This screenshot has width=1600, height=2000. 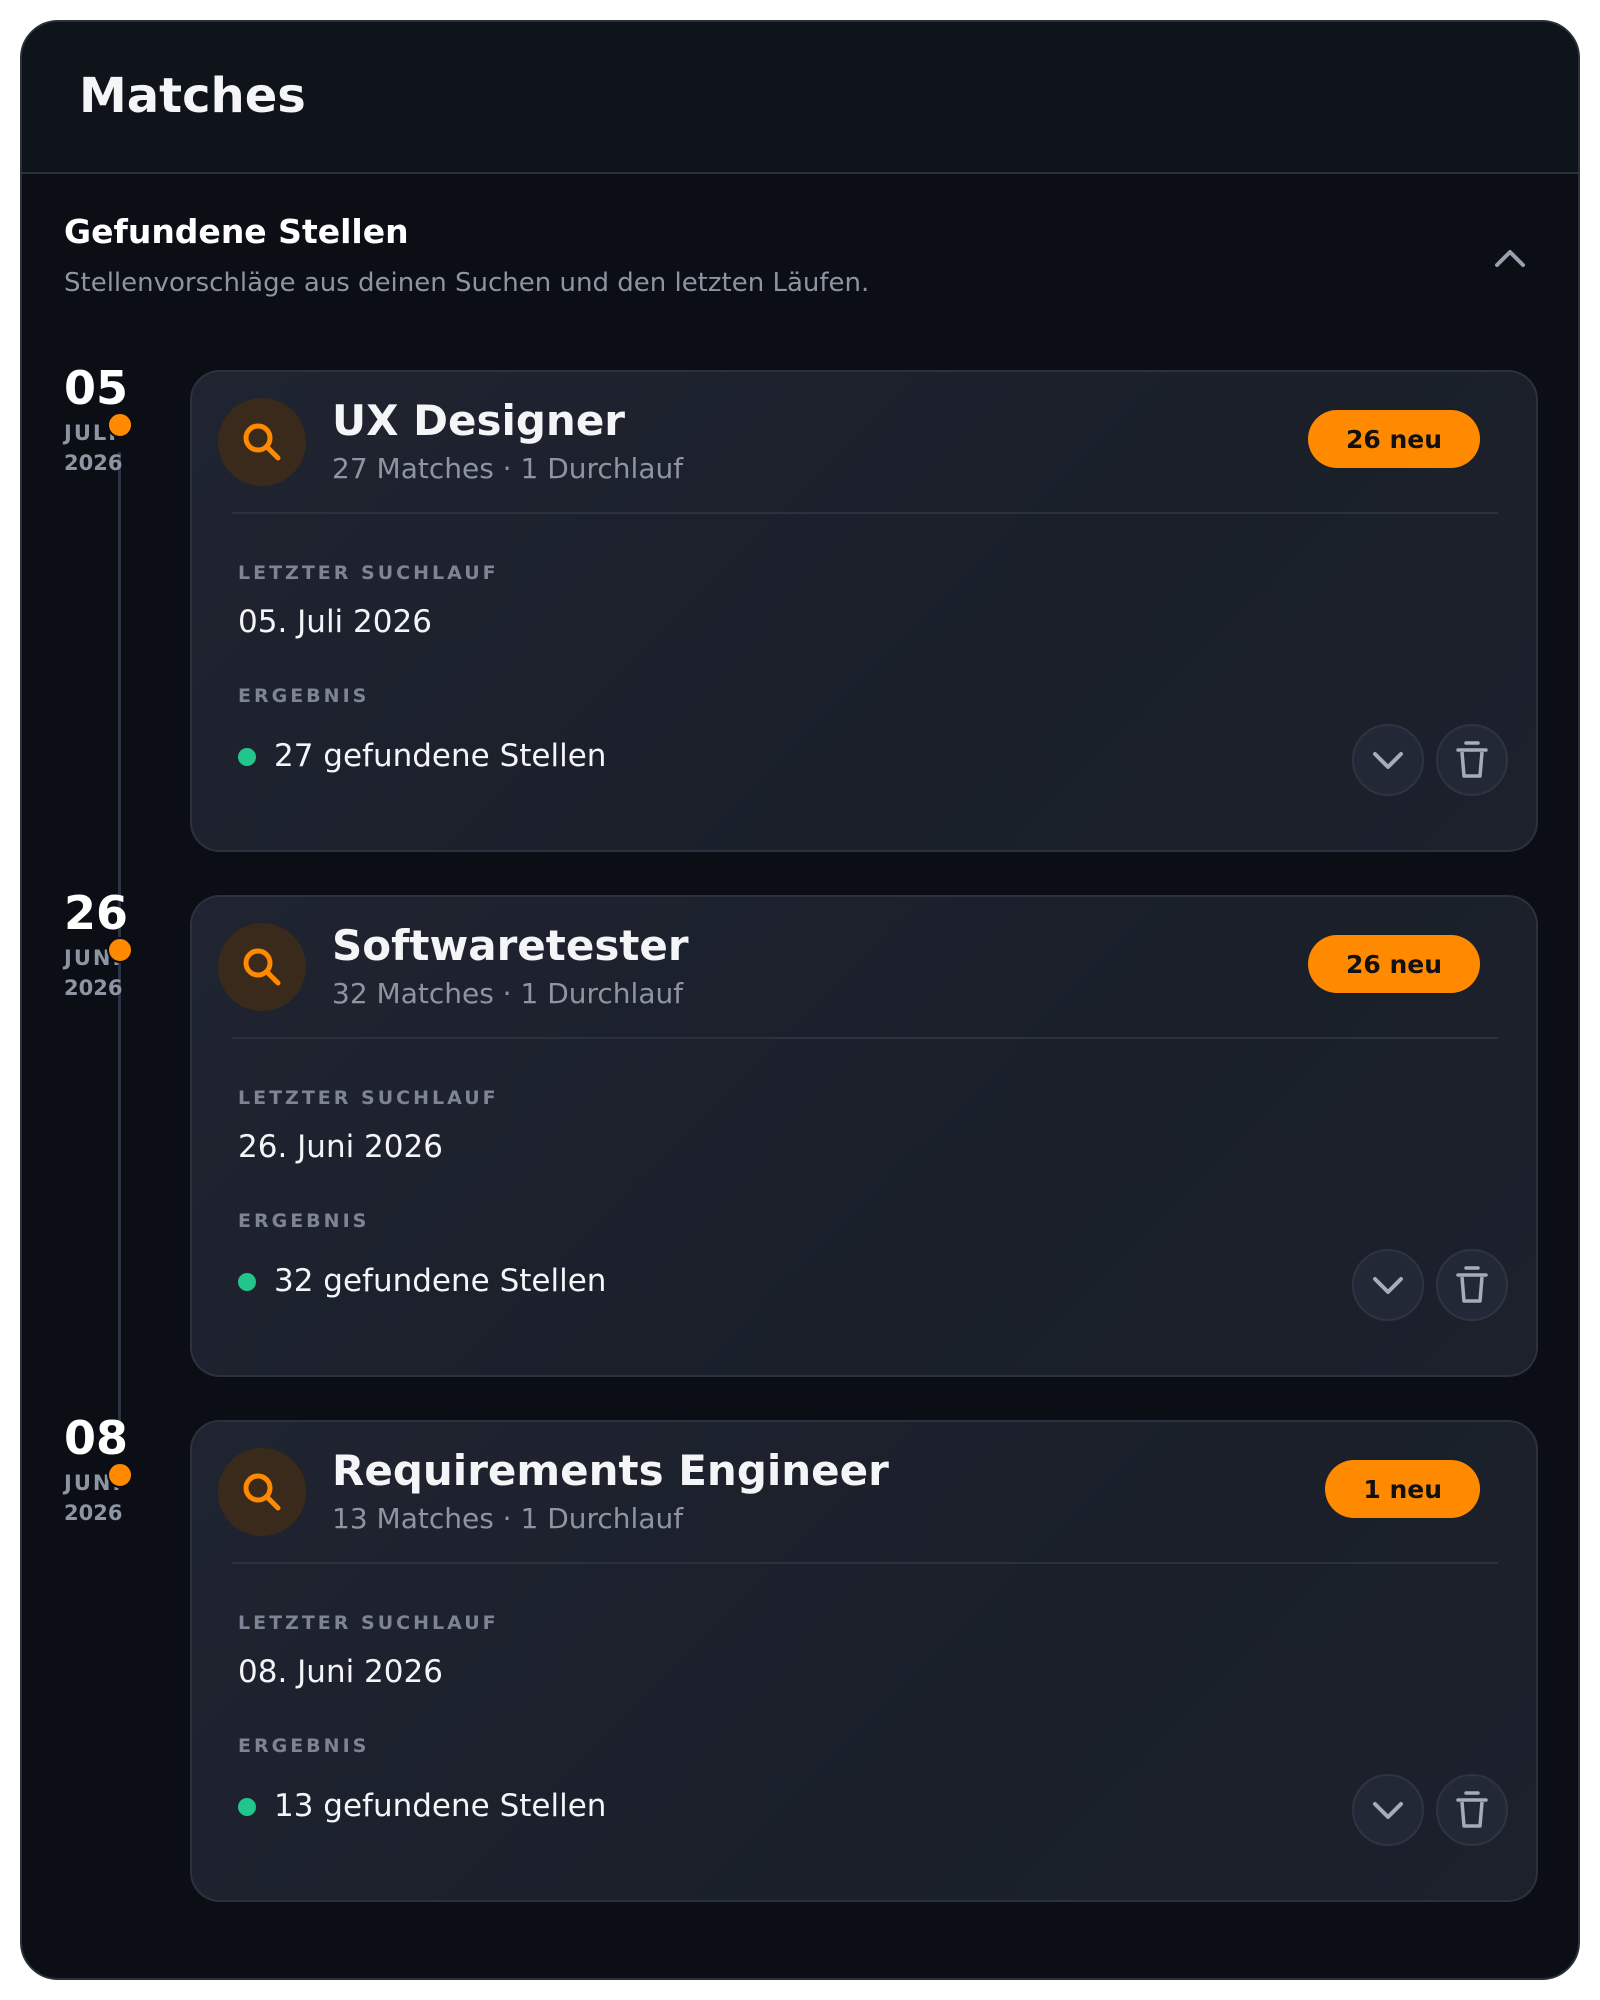 I want to click on card-meta: 27 Matches · 1 Durchlauf, so click(x=508, y=468).